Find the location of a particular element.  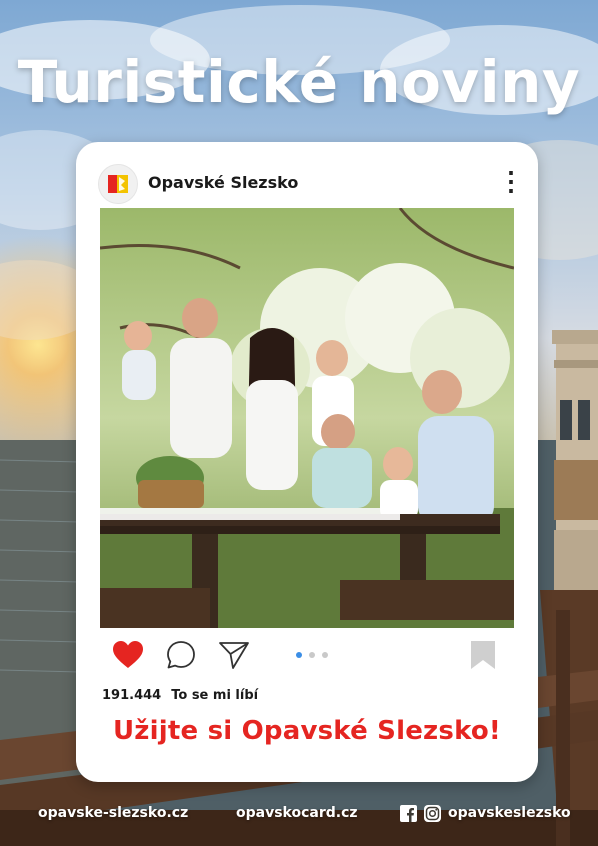

tower-building is located at coordinates (575, 475).